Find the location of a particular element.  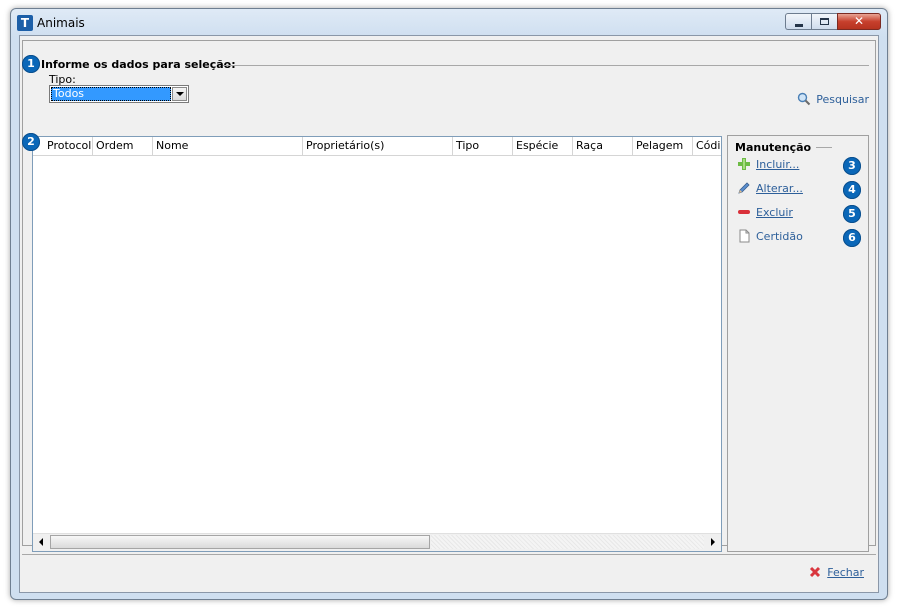

selection-section-title: Informe os dados para seleção: is located at coordinates (140, 64).